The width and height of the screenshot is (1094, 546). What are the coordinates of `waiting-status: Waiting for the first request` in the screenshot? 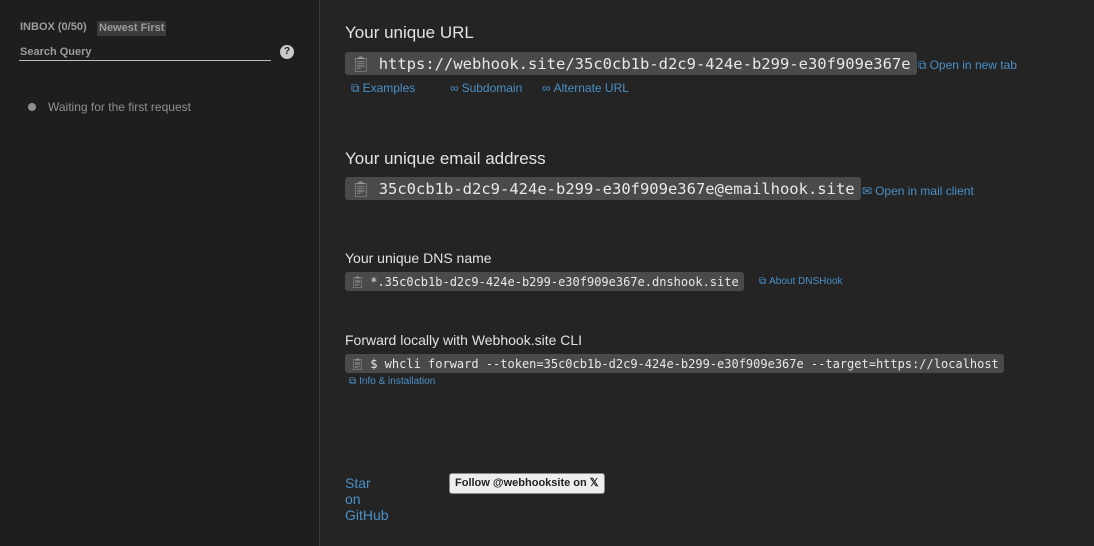 It's located at (109, 107).